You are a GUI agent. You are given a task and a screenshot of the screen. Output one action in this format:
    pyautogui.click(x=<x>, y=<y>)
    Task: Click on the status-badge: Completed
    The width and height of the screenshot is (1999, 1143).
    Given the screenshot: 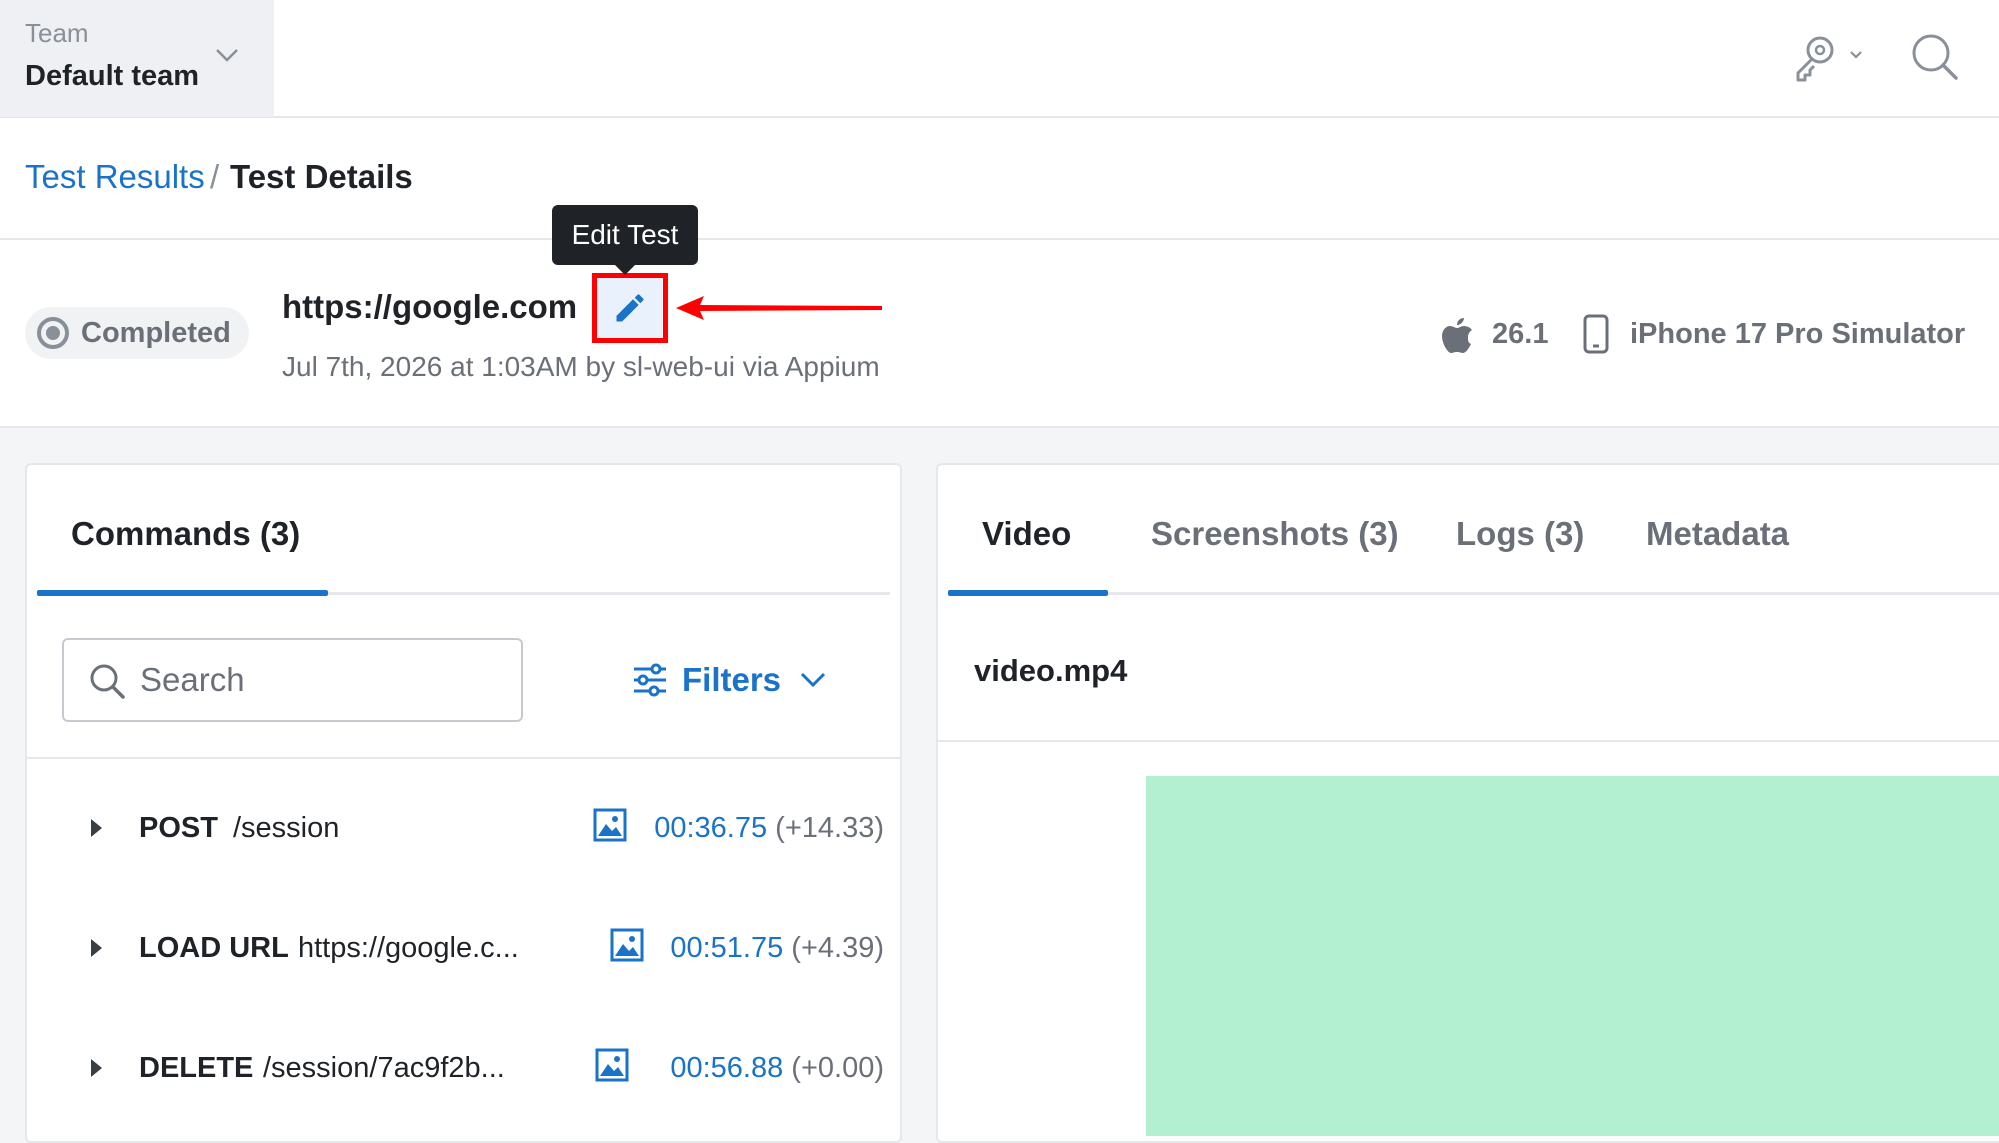 What is the action you would take?
    pyautogui.click(x=137, y=333)
    